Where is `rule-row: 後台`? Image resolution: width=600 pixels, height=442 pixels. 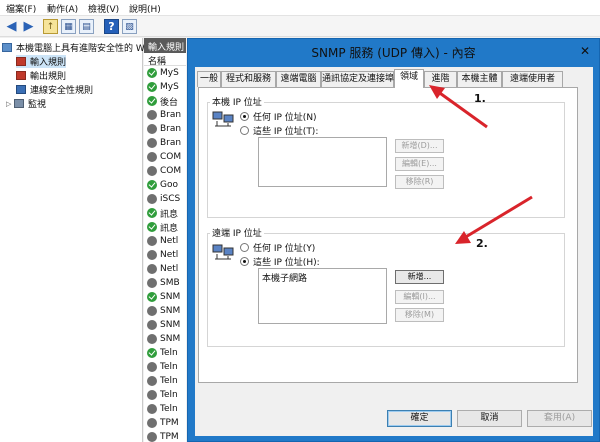 rule-row: 後台 is located at coordinates (165, 101).